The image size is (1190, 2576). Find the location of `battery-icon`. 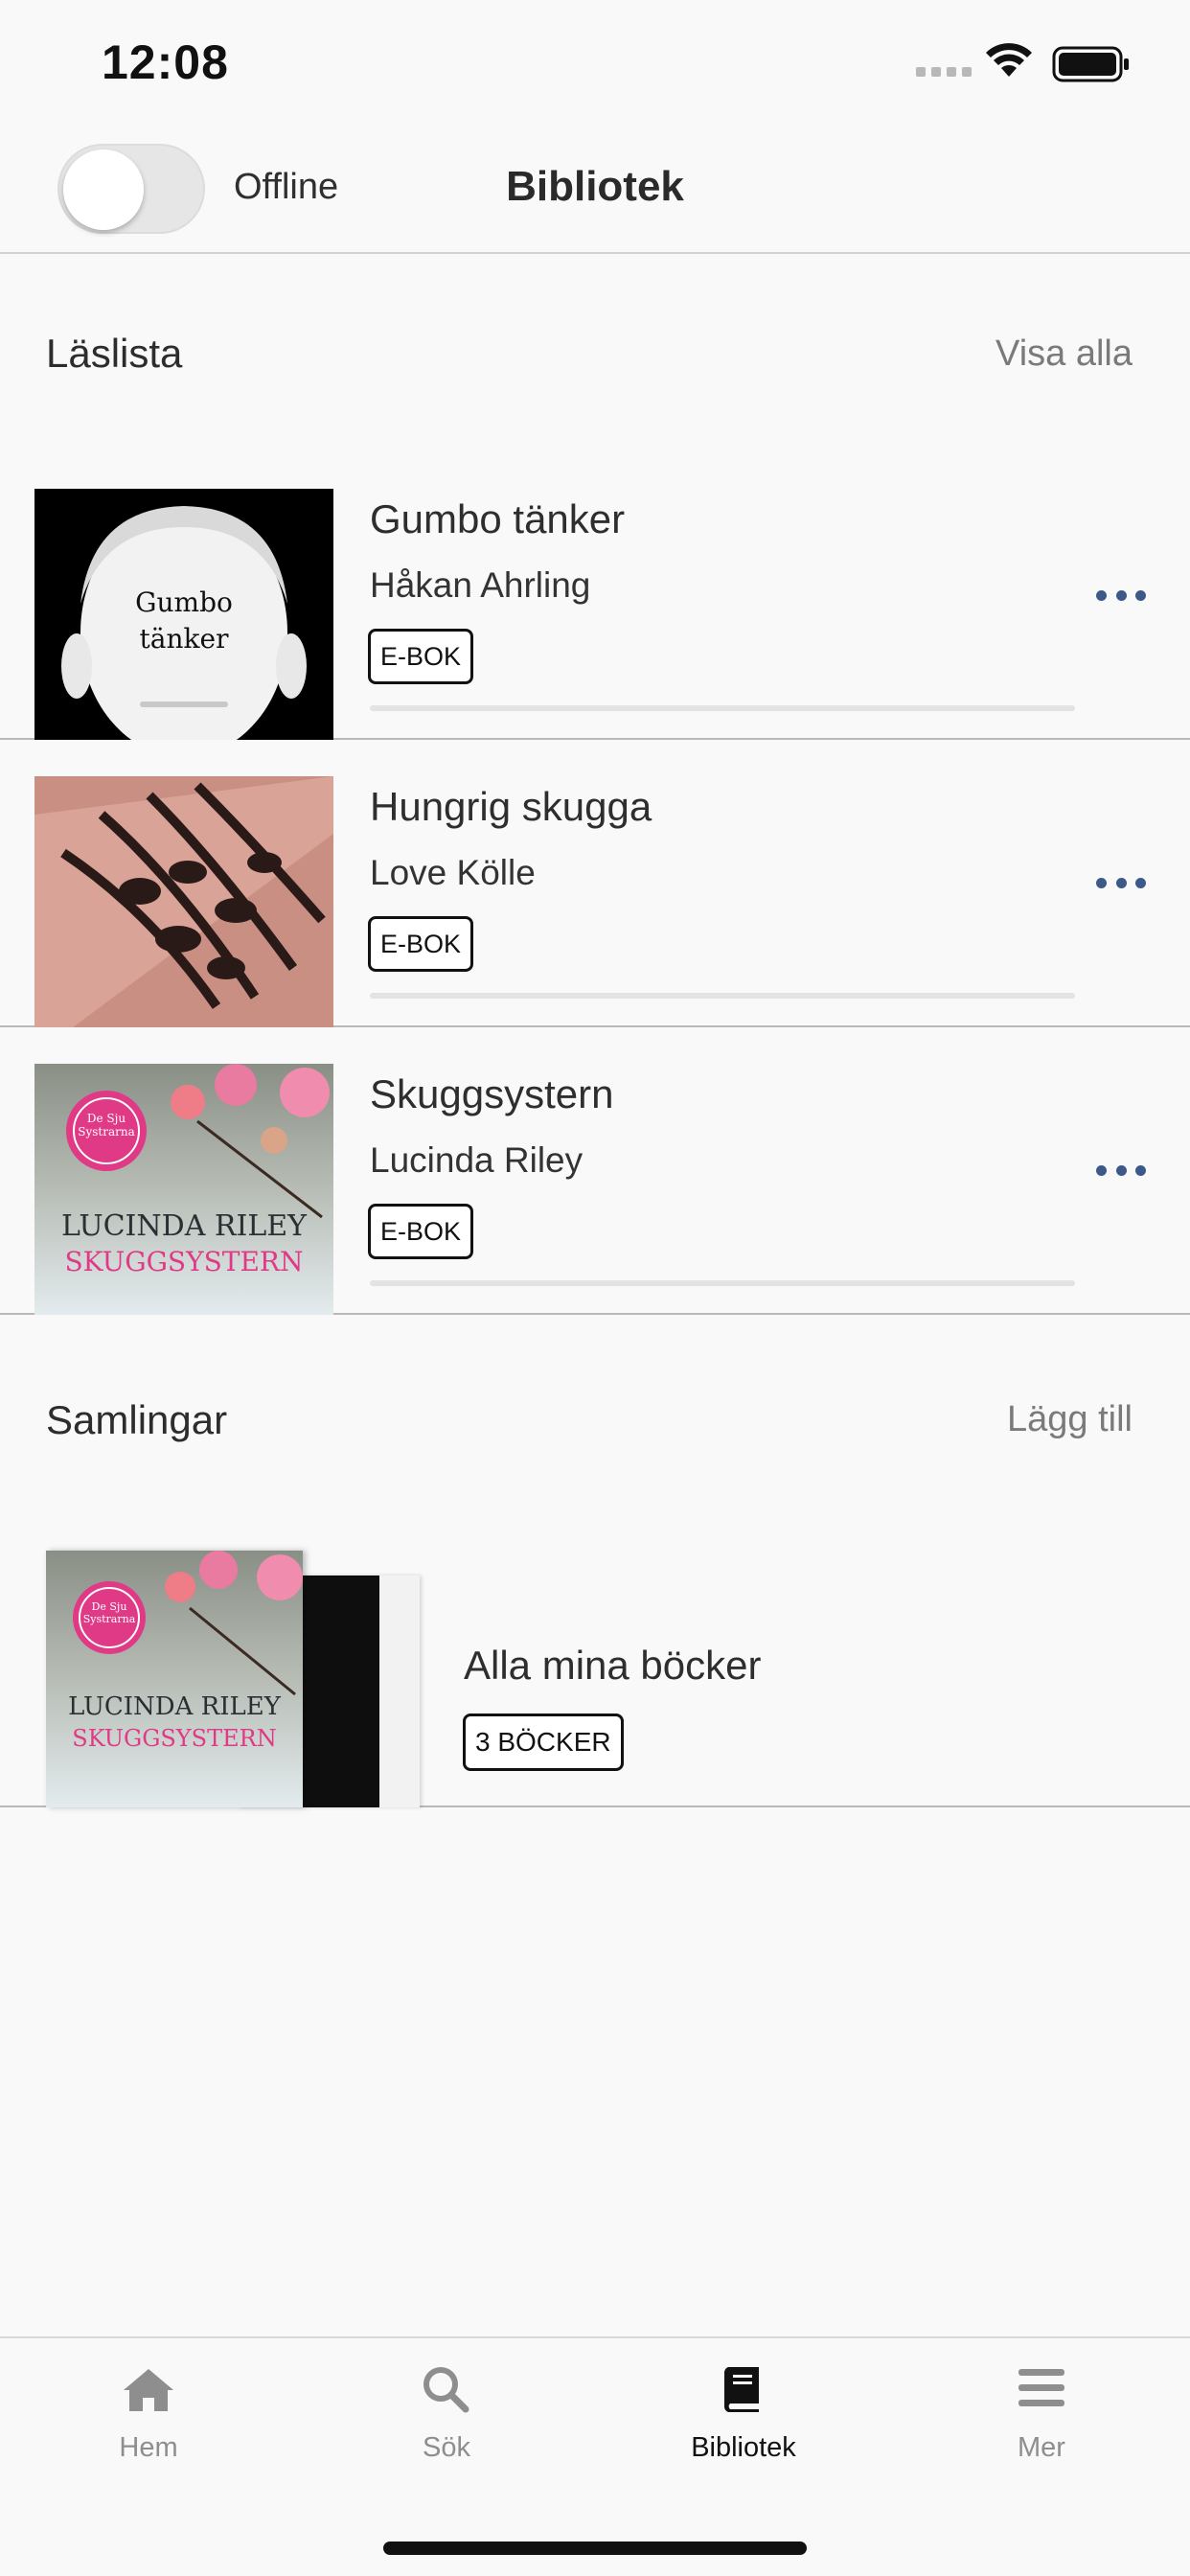

battery-icon is located at coordinates (1091, 64).